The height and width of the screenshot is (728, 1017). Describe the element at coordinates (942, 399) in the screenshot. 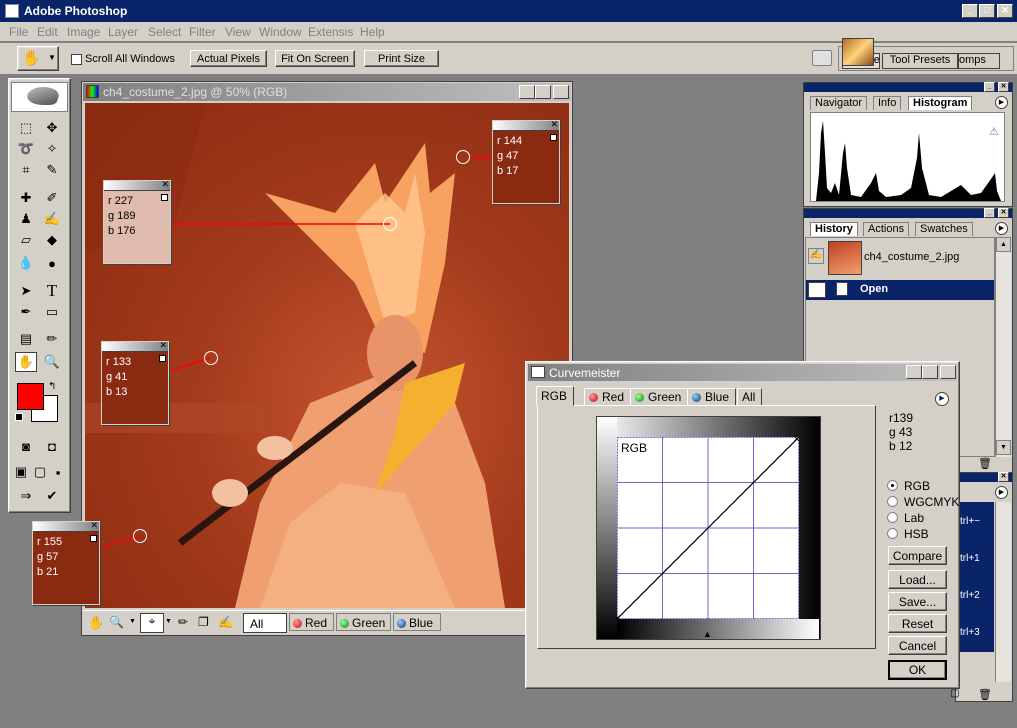

I see `cm-menu-icon: ▶` at that location.